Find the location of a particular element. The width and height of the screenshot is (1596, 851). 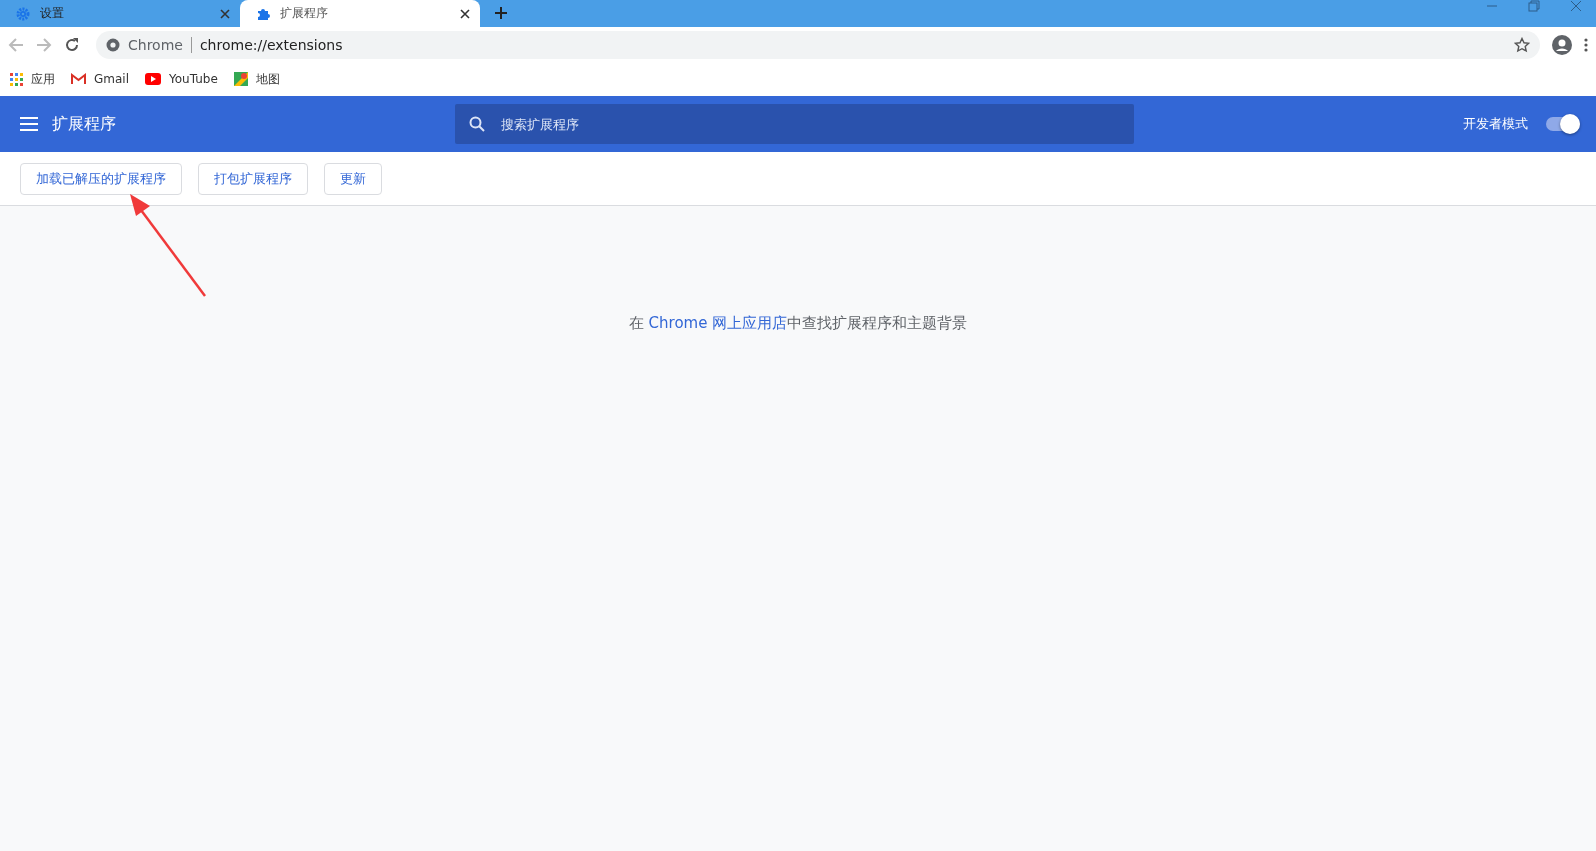

chrome-logo-icon is located at coordinates (113, 44).